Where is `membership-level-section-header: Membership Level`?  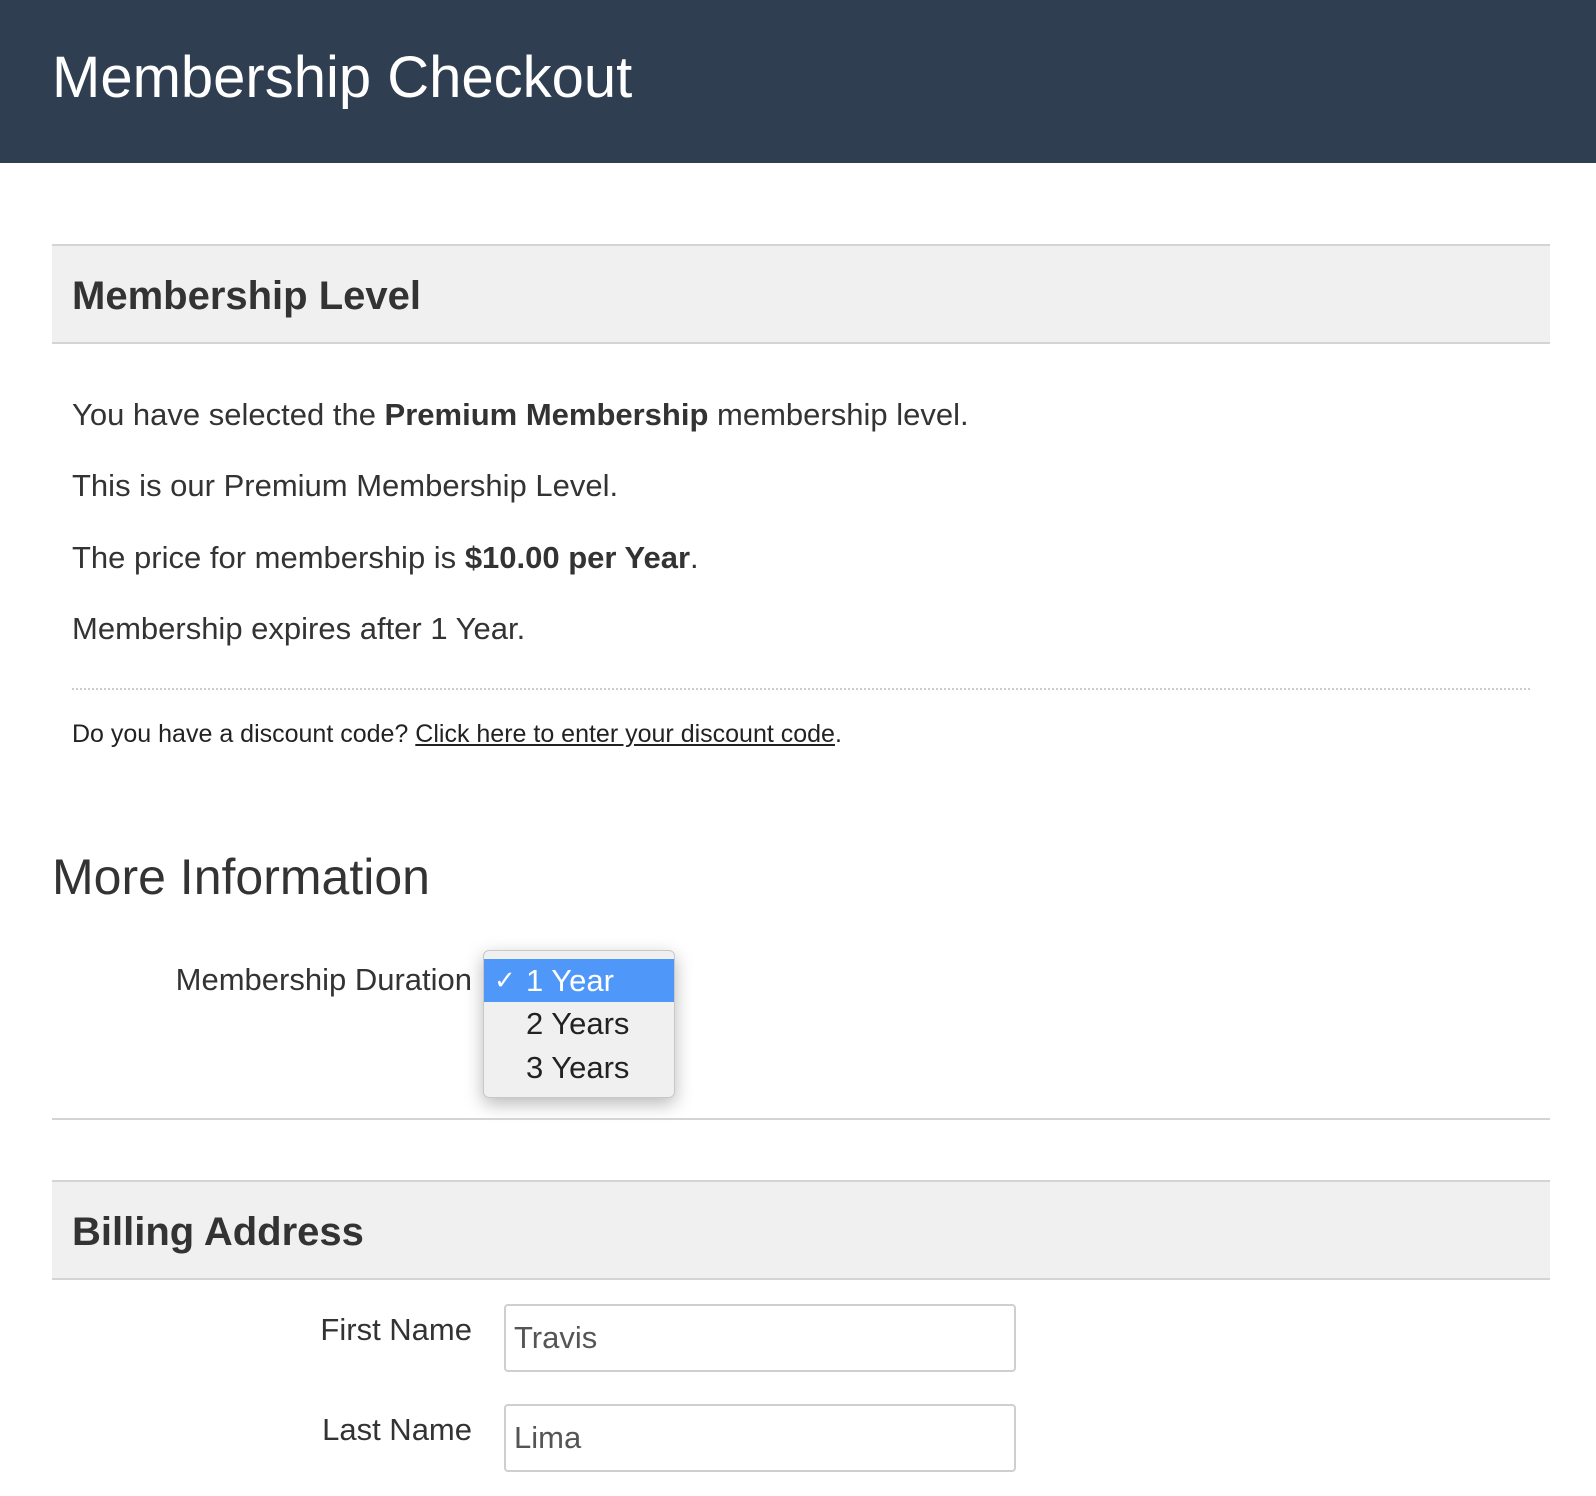 membership-level-section-header: Membership Level is located at coordinates (801, 294).